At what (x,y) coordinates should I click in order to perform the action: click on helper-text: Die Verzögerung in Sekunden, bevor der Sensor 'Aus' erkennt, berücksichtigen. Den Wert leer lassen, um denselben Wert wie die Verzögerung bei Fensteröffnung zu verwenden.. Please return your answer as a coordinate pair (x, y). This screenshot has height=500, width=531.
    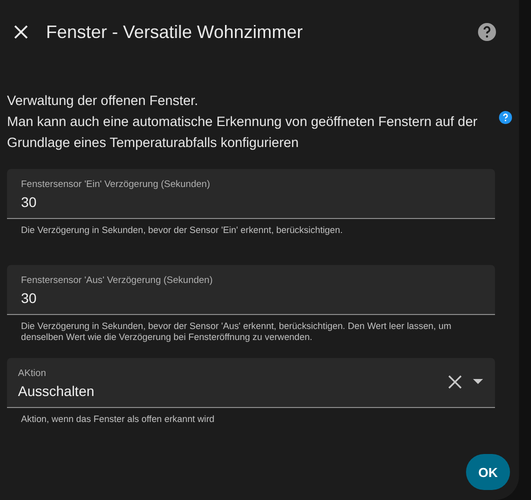
    Looking at the image, I should click on (236, 332).